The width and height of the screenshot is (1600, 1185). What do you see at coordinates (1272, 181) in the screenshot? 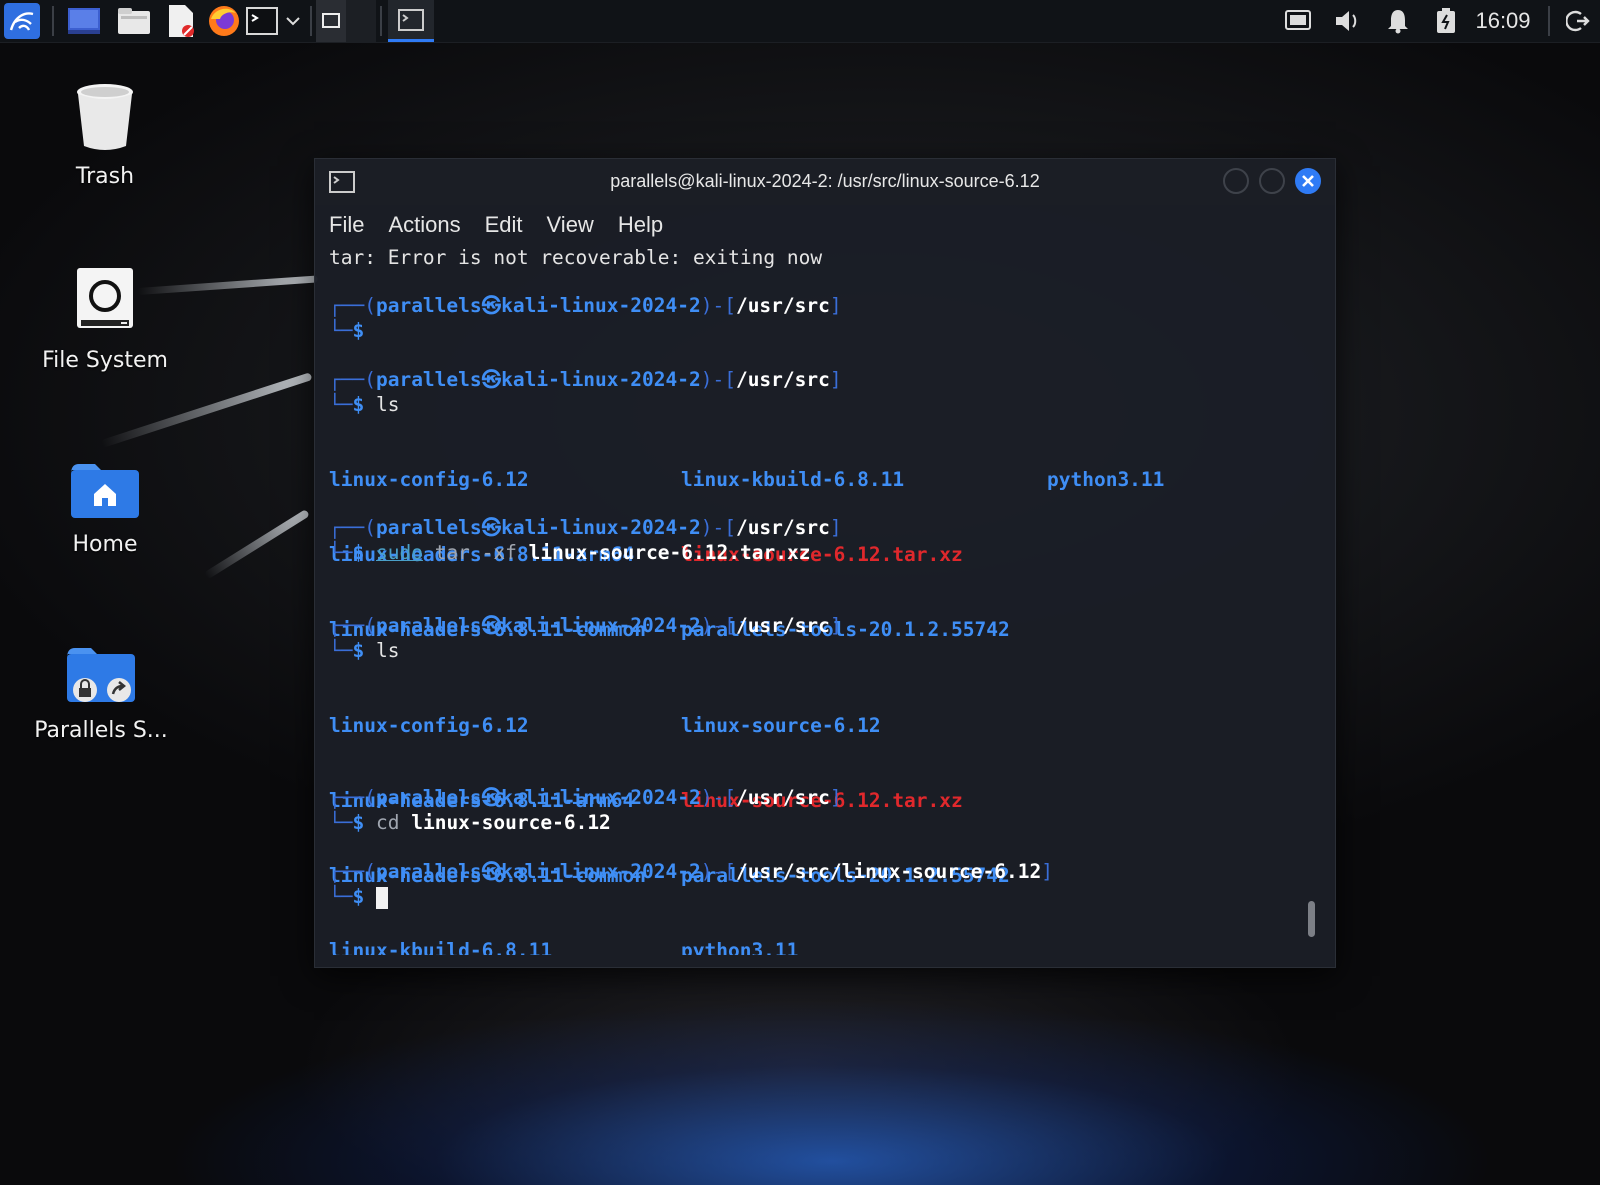
I see `maximize-button` at bounding box center [1272, 181].